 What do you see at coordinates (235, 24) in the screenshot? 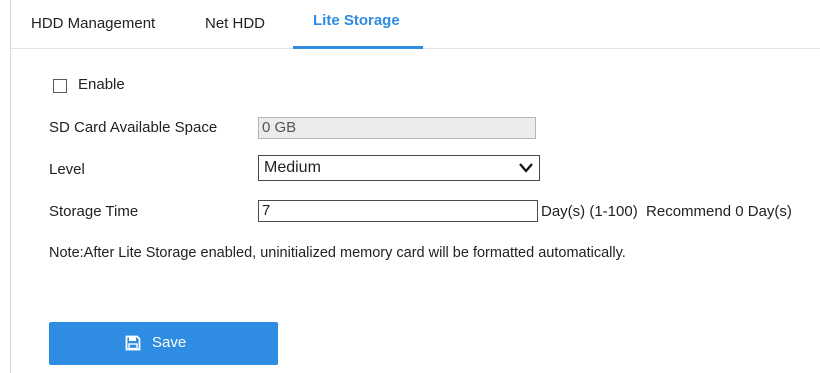
I see `tab-net-hdd: Net HDD` at bounding box center [235, 24].